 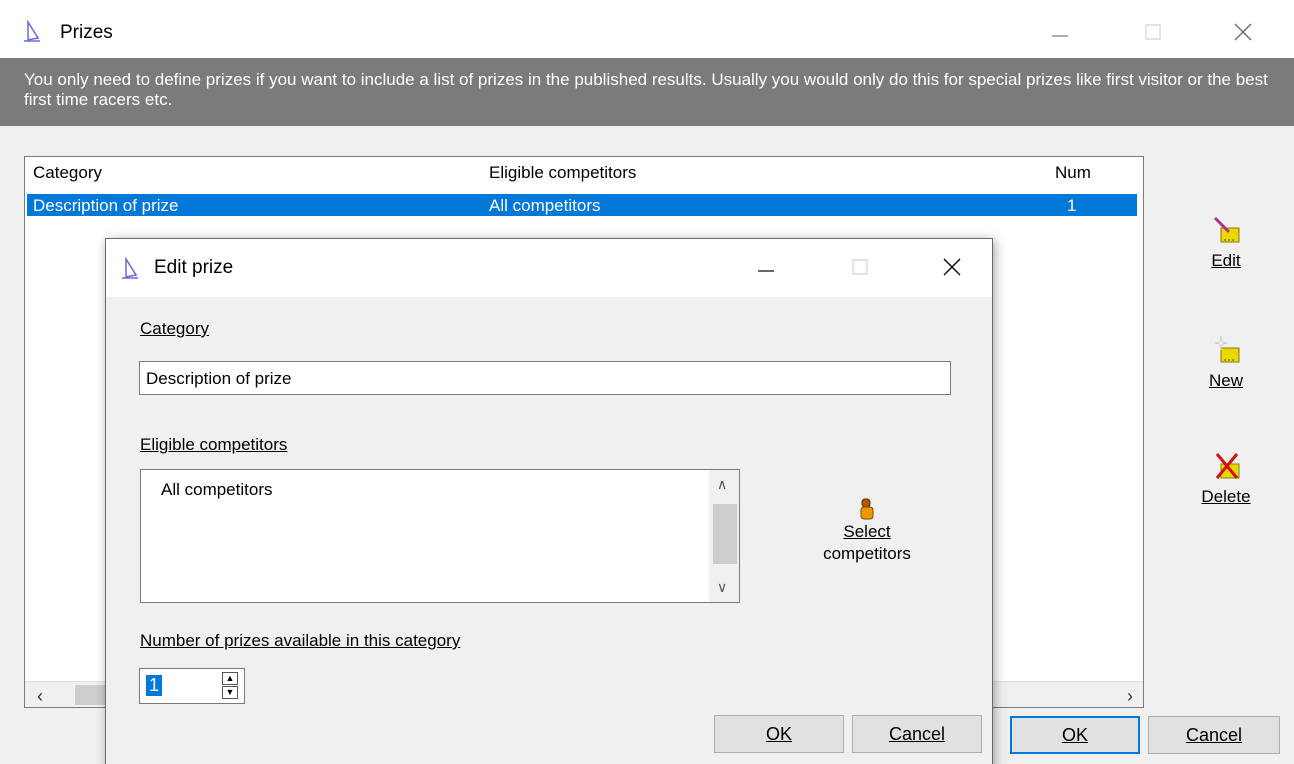 What do you see at coordinates (860, 267) in the screenshot?
I see `dialog-maximize-icon` at bounding box center [860, 267].